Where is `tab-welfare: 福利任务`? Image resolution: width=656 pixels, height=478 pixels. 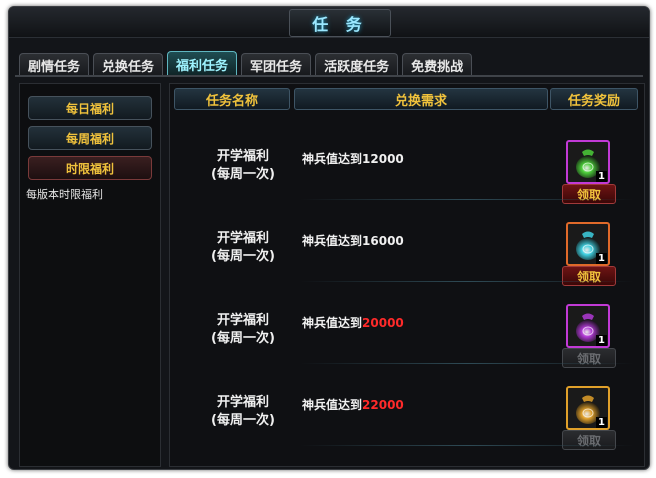 tab-welfare: 福利任务 is located at coordinates (202, 63).